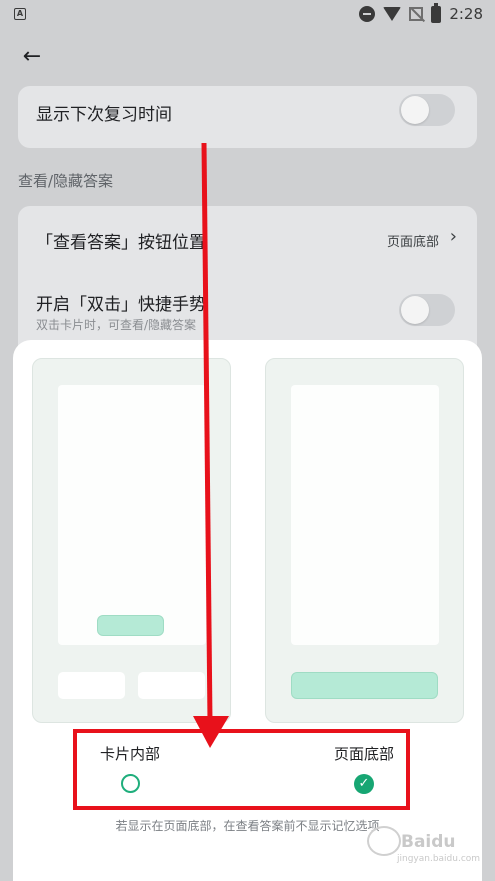 Image resolution: width=495 pixels, height=881 pixels. Describe the element at coordinates (439, 859) in the screenshot. I see `watermark-sub: jingyan.baidu.com` at that location.